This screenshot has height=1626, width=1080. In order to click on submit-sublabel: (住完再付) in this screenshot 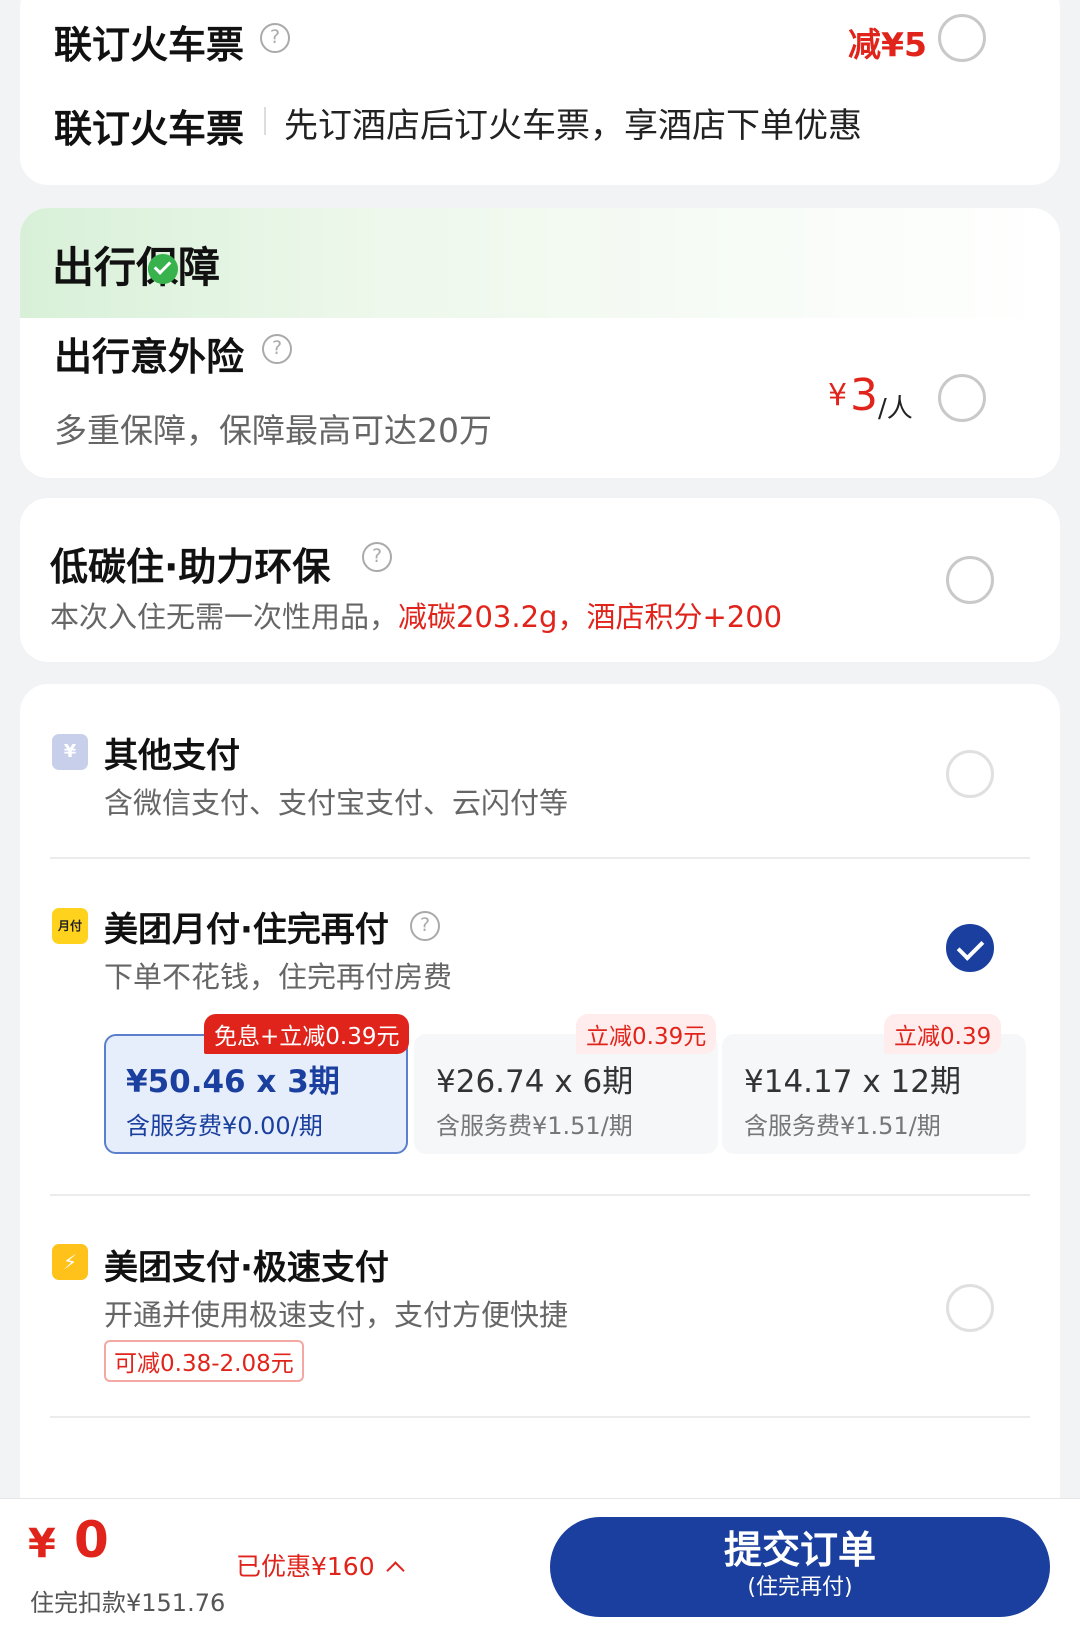, I will do `click(800, 1587)`.